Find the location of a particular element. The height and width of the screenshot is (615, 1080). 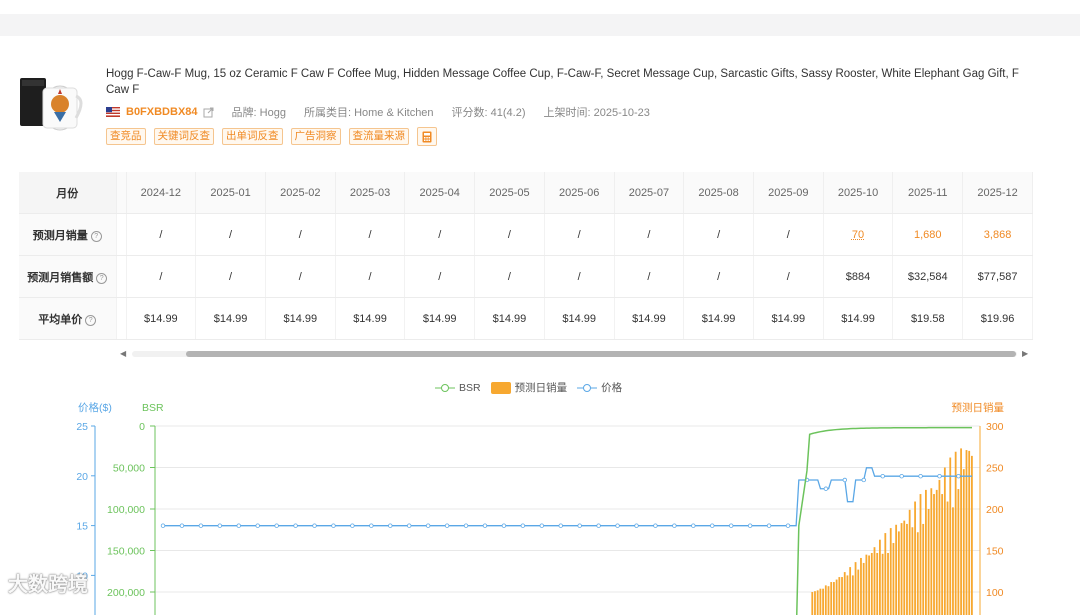

table-cell: $19.58 is located at coordinates (928, 319).